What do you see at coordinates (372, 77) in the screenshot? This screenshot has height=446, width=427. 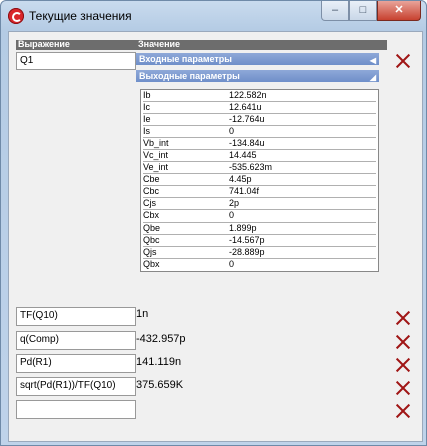 I see `expand-corner-icon: ◢` at bounding box center [372, 77].